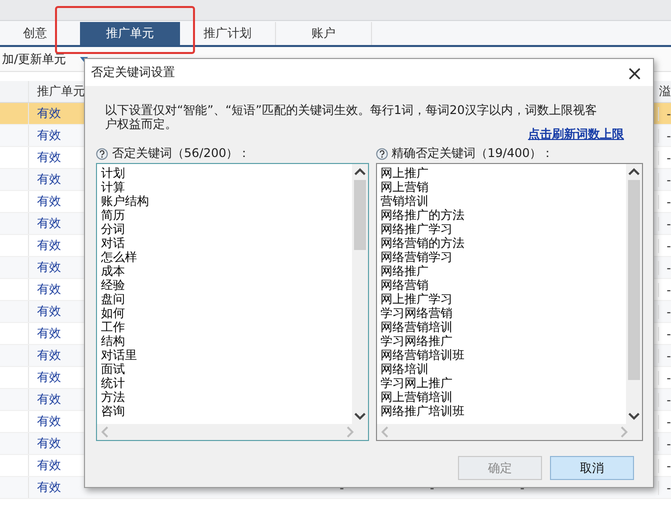 This screenshot has width=671, height=506. What do you see at coordinates (113, 411) in the screenshot?
I see `keyword-line: 咨询` at bounding box center [113, 411].